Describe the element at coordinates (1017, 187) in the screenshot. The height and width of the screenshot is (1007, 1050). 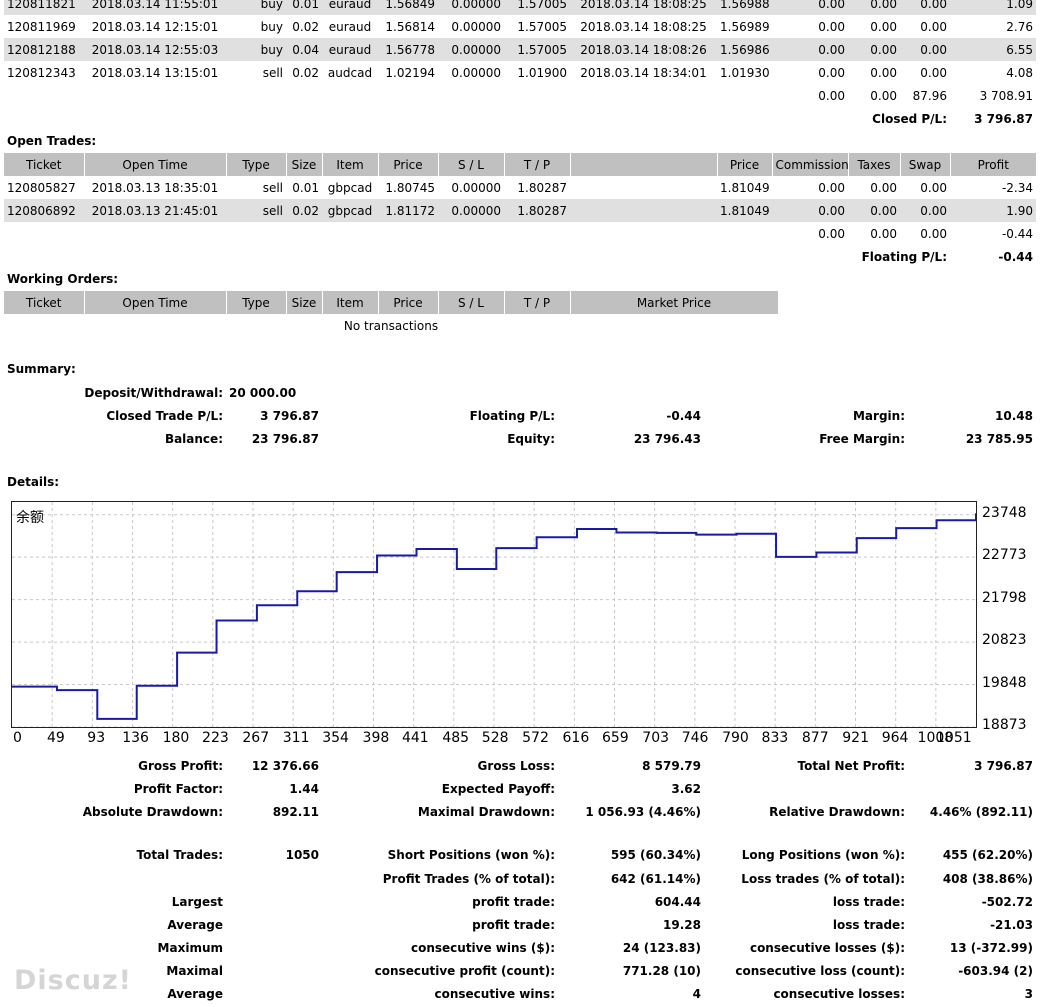
I see `profit-cell: -2.34` at that location.